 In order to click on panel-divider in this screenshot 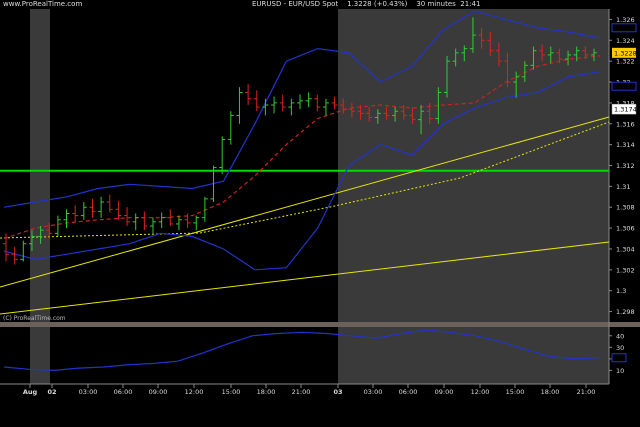, I will do `click(320, 324)`.